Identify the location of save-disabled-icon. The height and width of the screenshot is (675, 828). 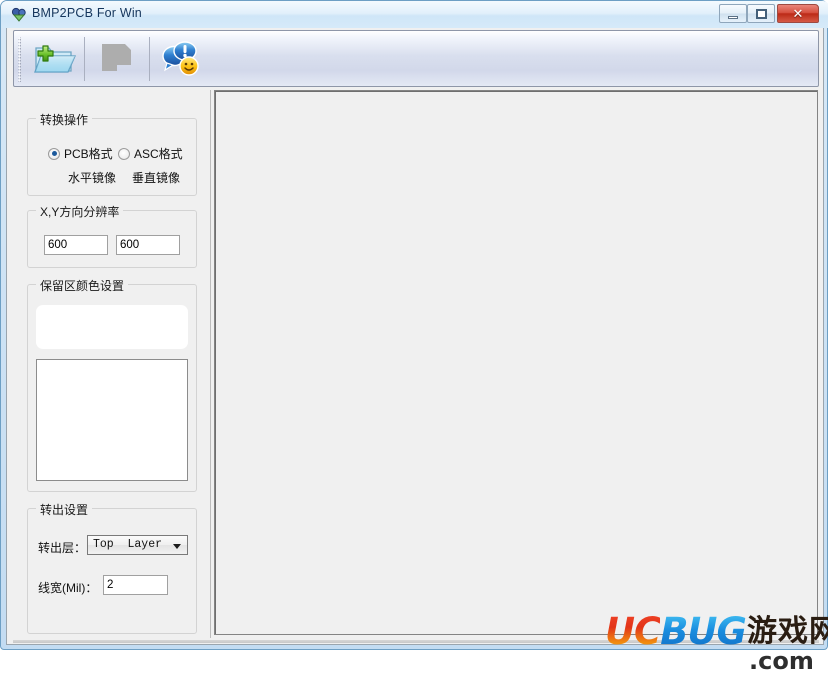
(116, 59).